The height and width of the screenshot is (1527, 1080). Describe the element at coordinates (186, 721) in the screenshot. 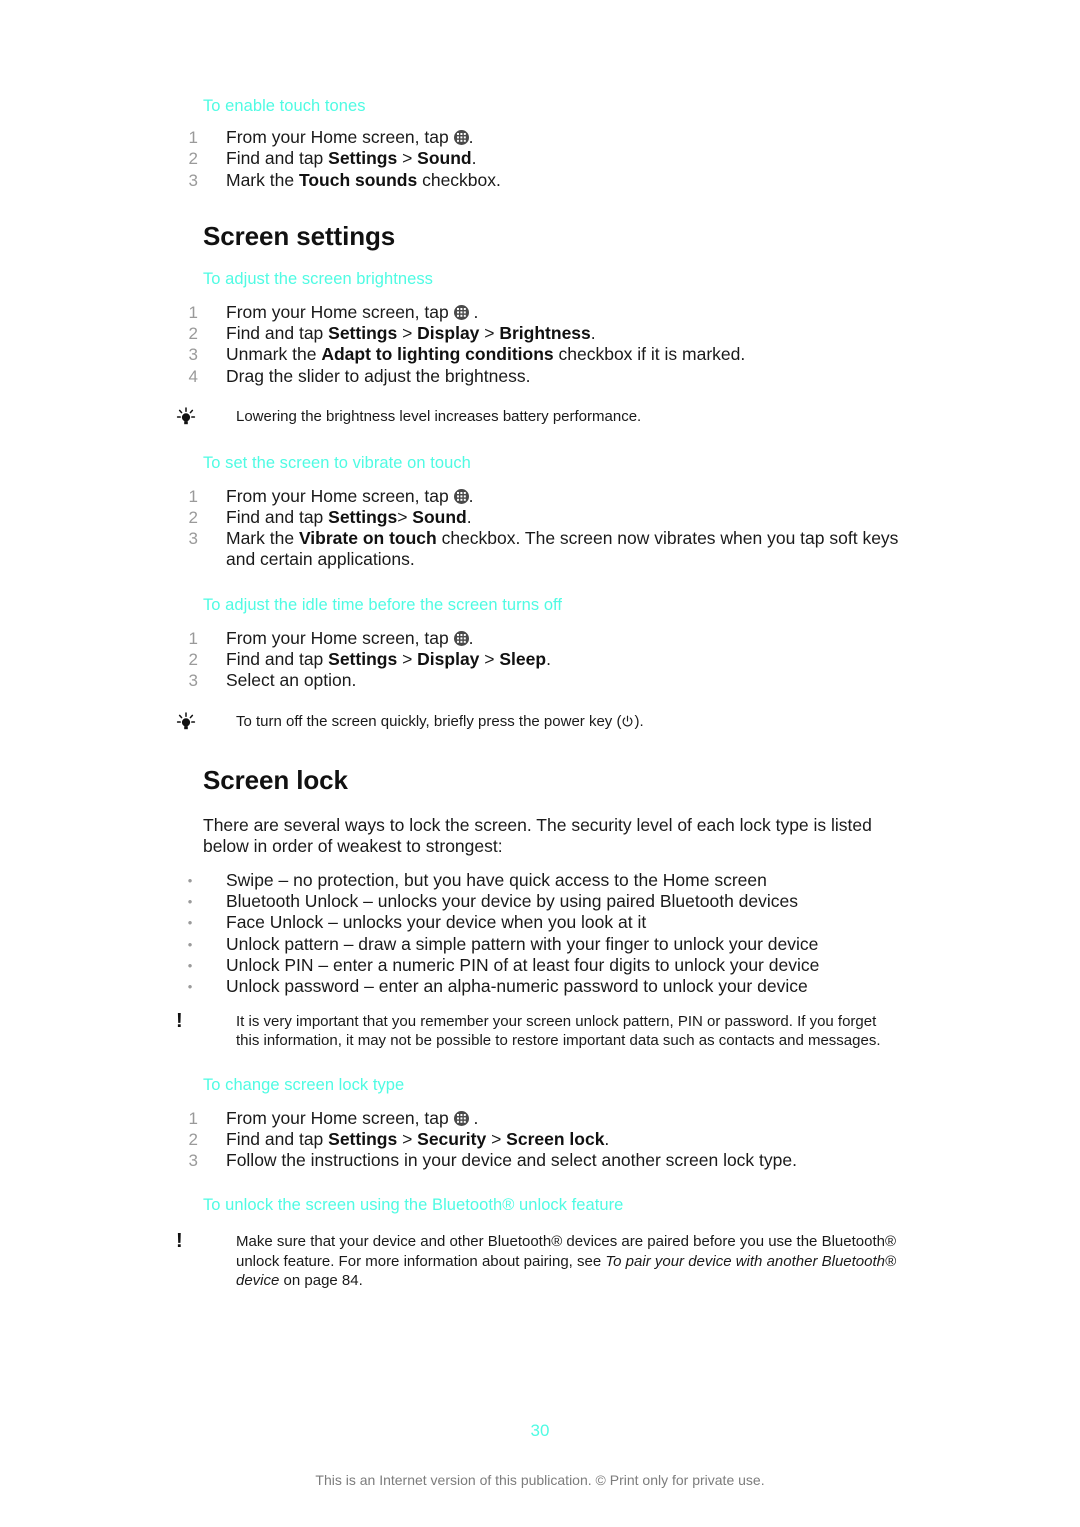

I see `lightbulb-icon` at that location.